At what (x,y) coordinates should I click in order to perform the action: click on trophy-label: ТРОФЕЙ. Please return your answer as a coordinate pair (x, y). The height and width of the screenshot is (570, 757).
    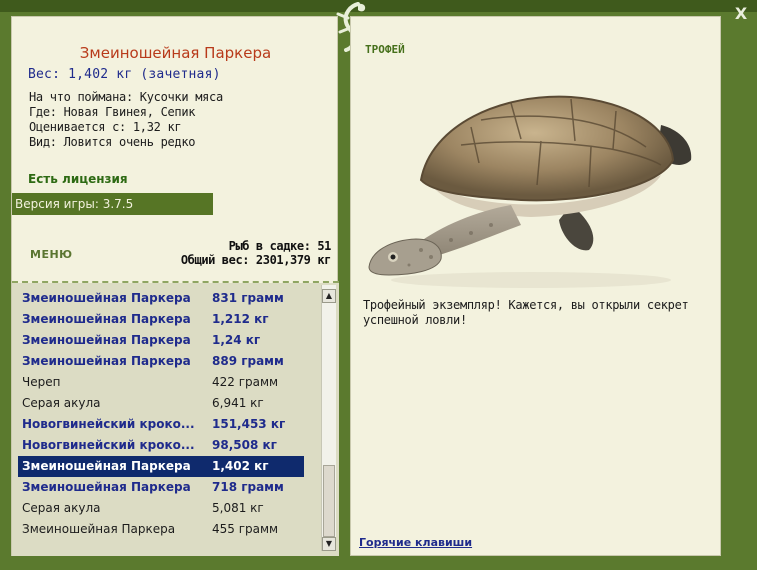
    Looking at the image, I should click on (385, 49).